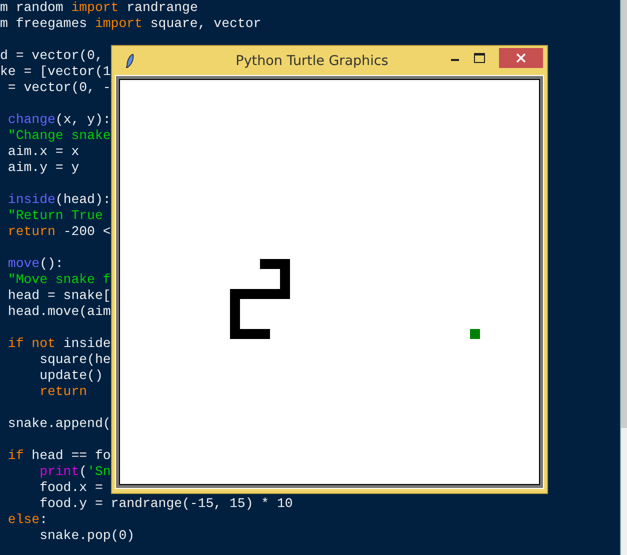 The width and height of the screenshot is (627, 555). I want to click on code-line: d = vector(0,, so click(51, 56).